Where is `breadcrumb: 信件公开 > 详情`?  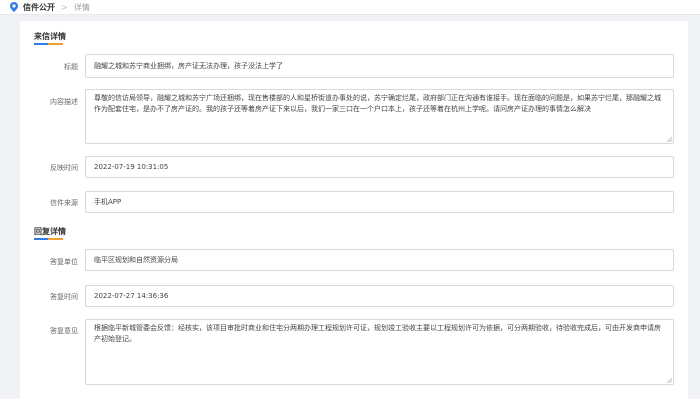 breadcrumb: 信件公开 > 详情 is located at coordinates (350, 7).